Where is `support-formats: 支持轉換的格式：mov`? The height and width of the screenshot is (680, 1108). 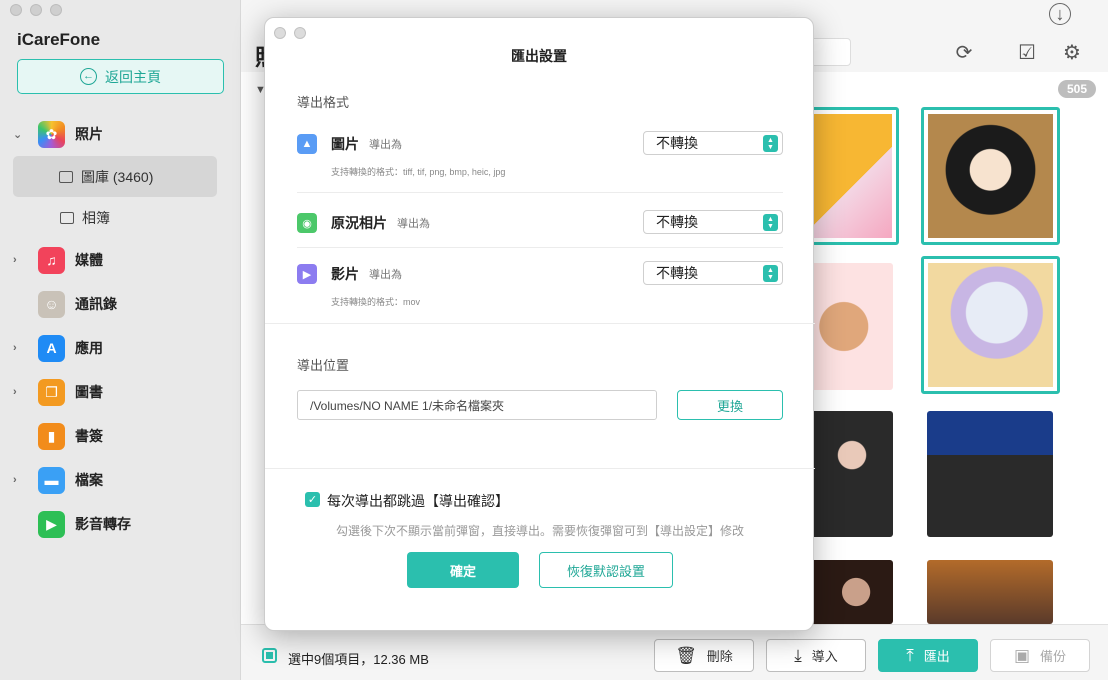 support-formats: 支持轉換的格式：mov is located at coordinates (376, 302).